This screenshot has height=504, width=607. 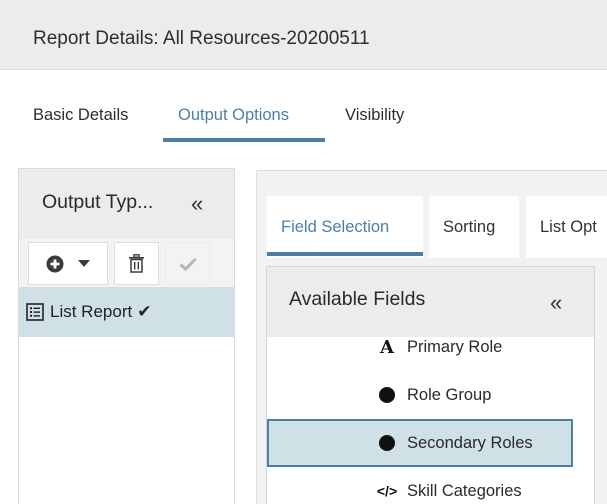 What do you see at coordinates (197, 204) in the screenshot?
I see `collapse-left-icon: «` at bounding box center [197, 204].